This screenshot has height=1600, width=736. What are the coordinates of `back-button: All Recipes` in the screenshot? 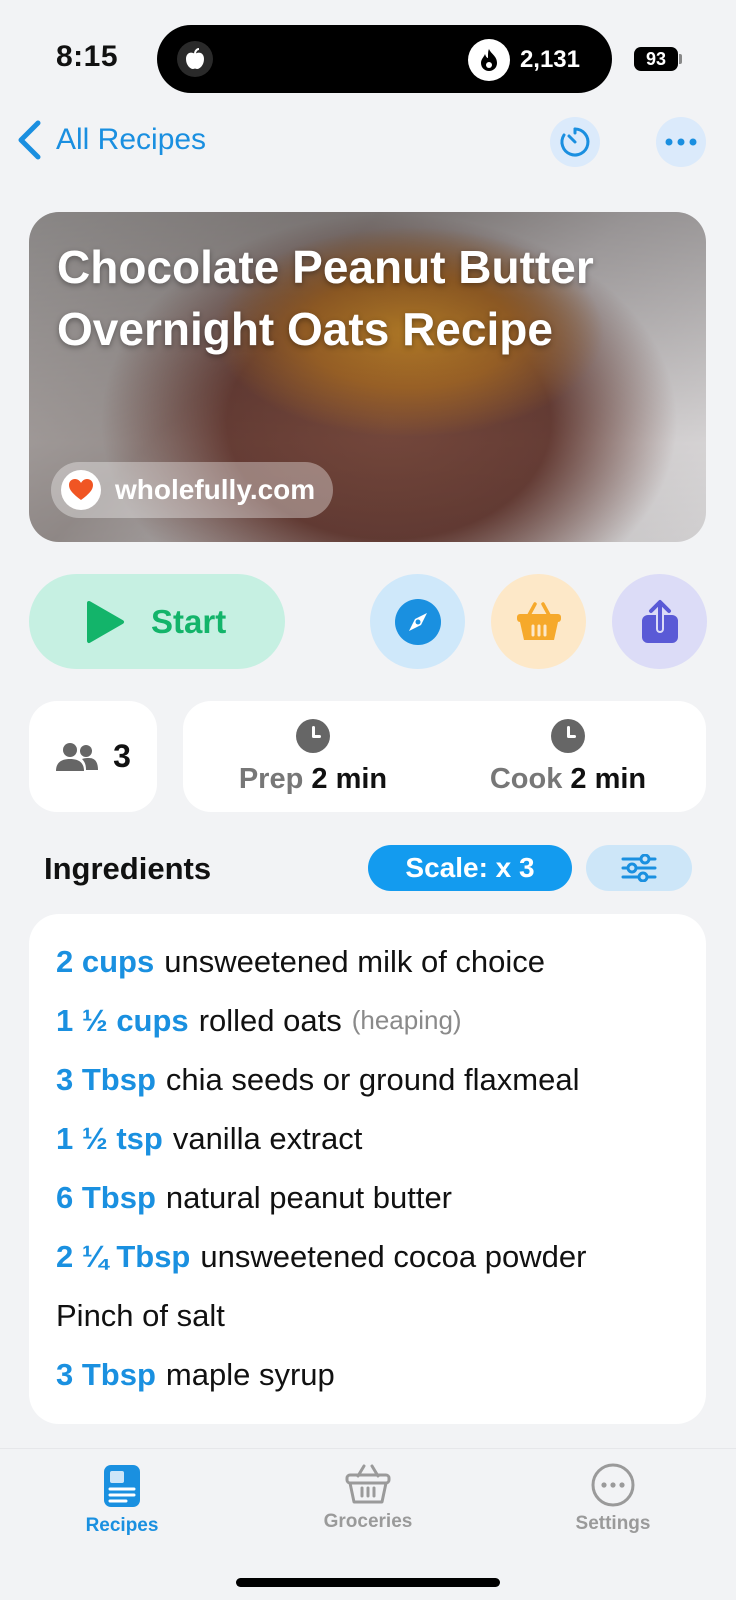 It's located at (111, 140).